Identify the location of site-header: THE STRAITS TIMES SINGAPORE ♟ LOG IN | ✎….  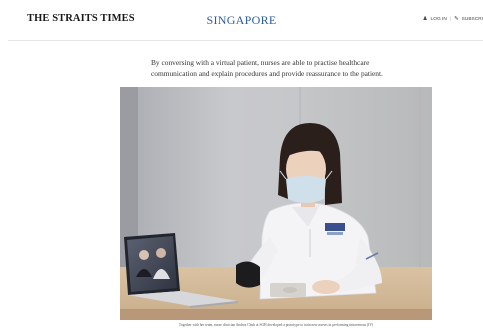
(241, 20).